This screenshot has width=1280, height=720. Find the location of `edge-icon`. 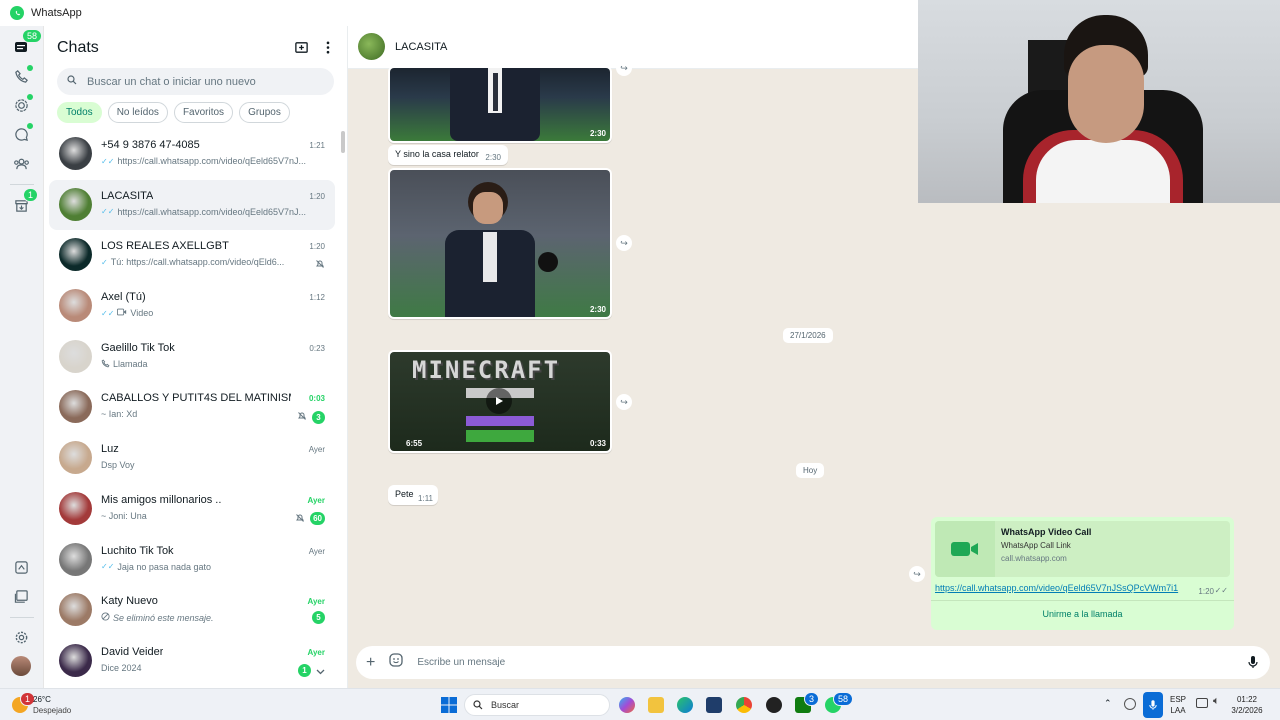

edge-icon is located at coordinates (685, 705).